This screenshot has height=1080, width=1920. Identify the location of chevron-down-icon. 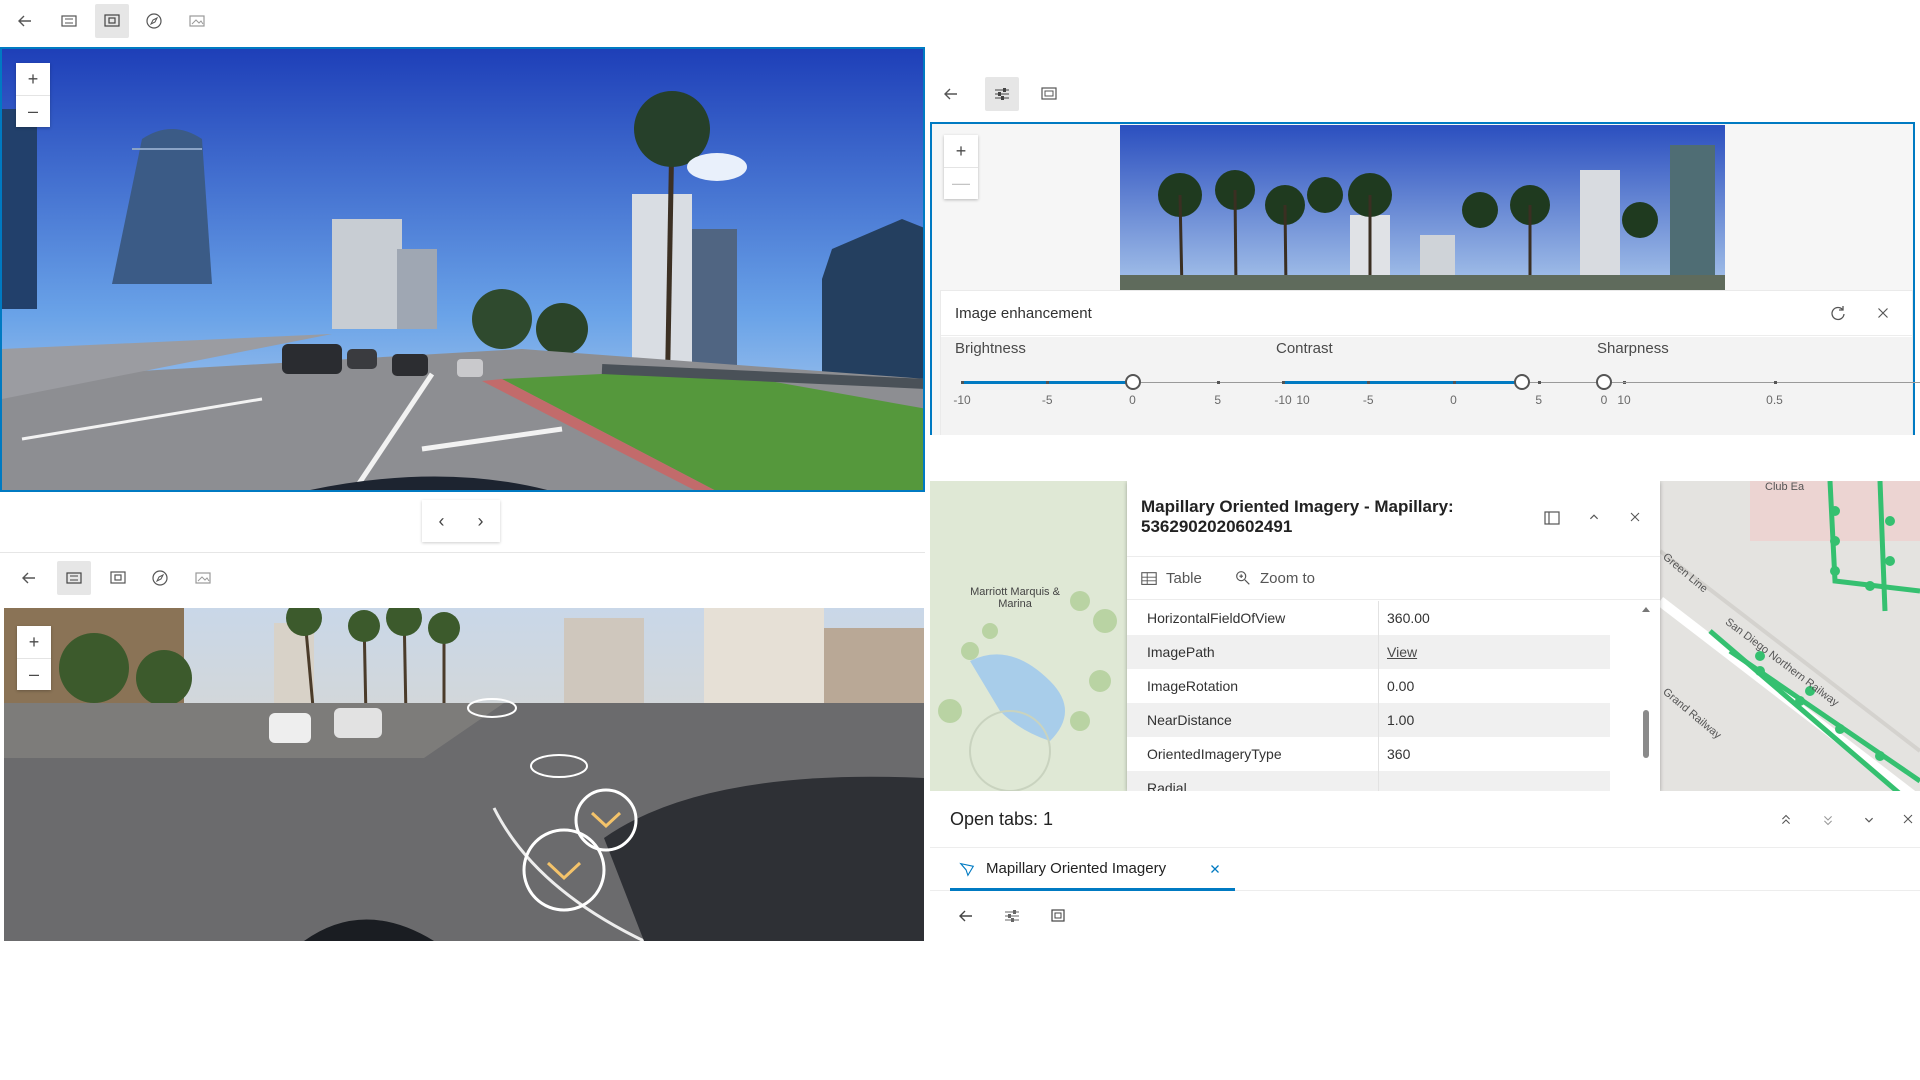
(1869, 820).